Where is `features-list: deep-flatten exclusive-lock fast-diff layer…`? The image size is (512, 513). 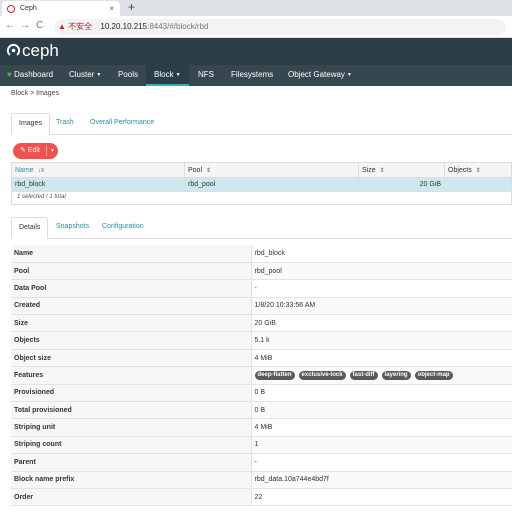 features-list: deep-flatten exclusive-lock fast-diff layer… is located at coordinates (381, 375).